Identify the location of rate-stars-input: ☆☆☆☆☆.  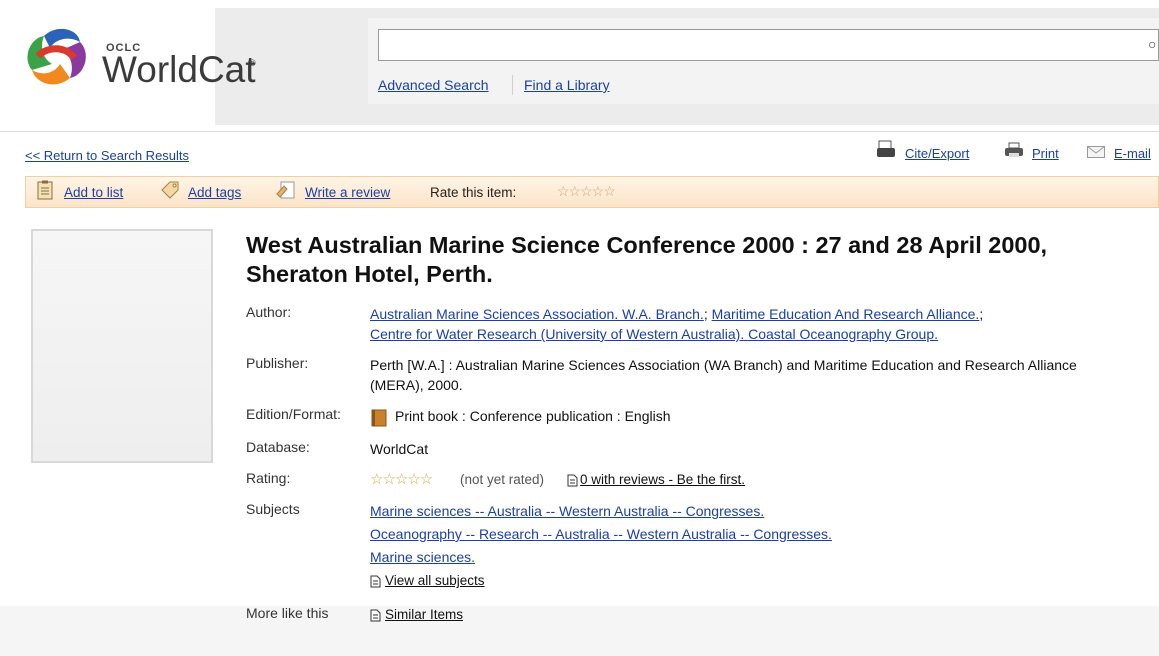
(586, 191).